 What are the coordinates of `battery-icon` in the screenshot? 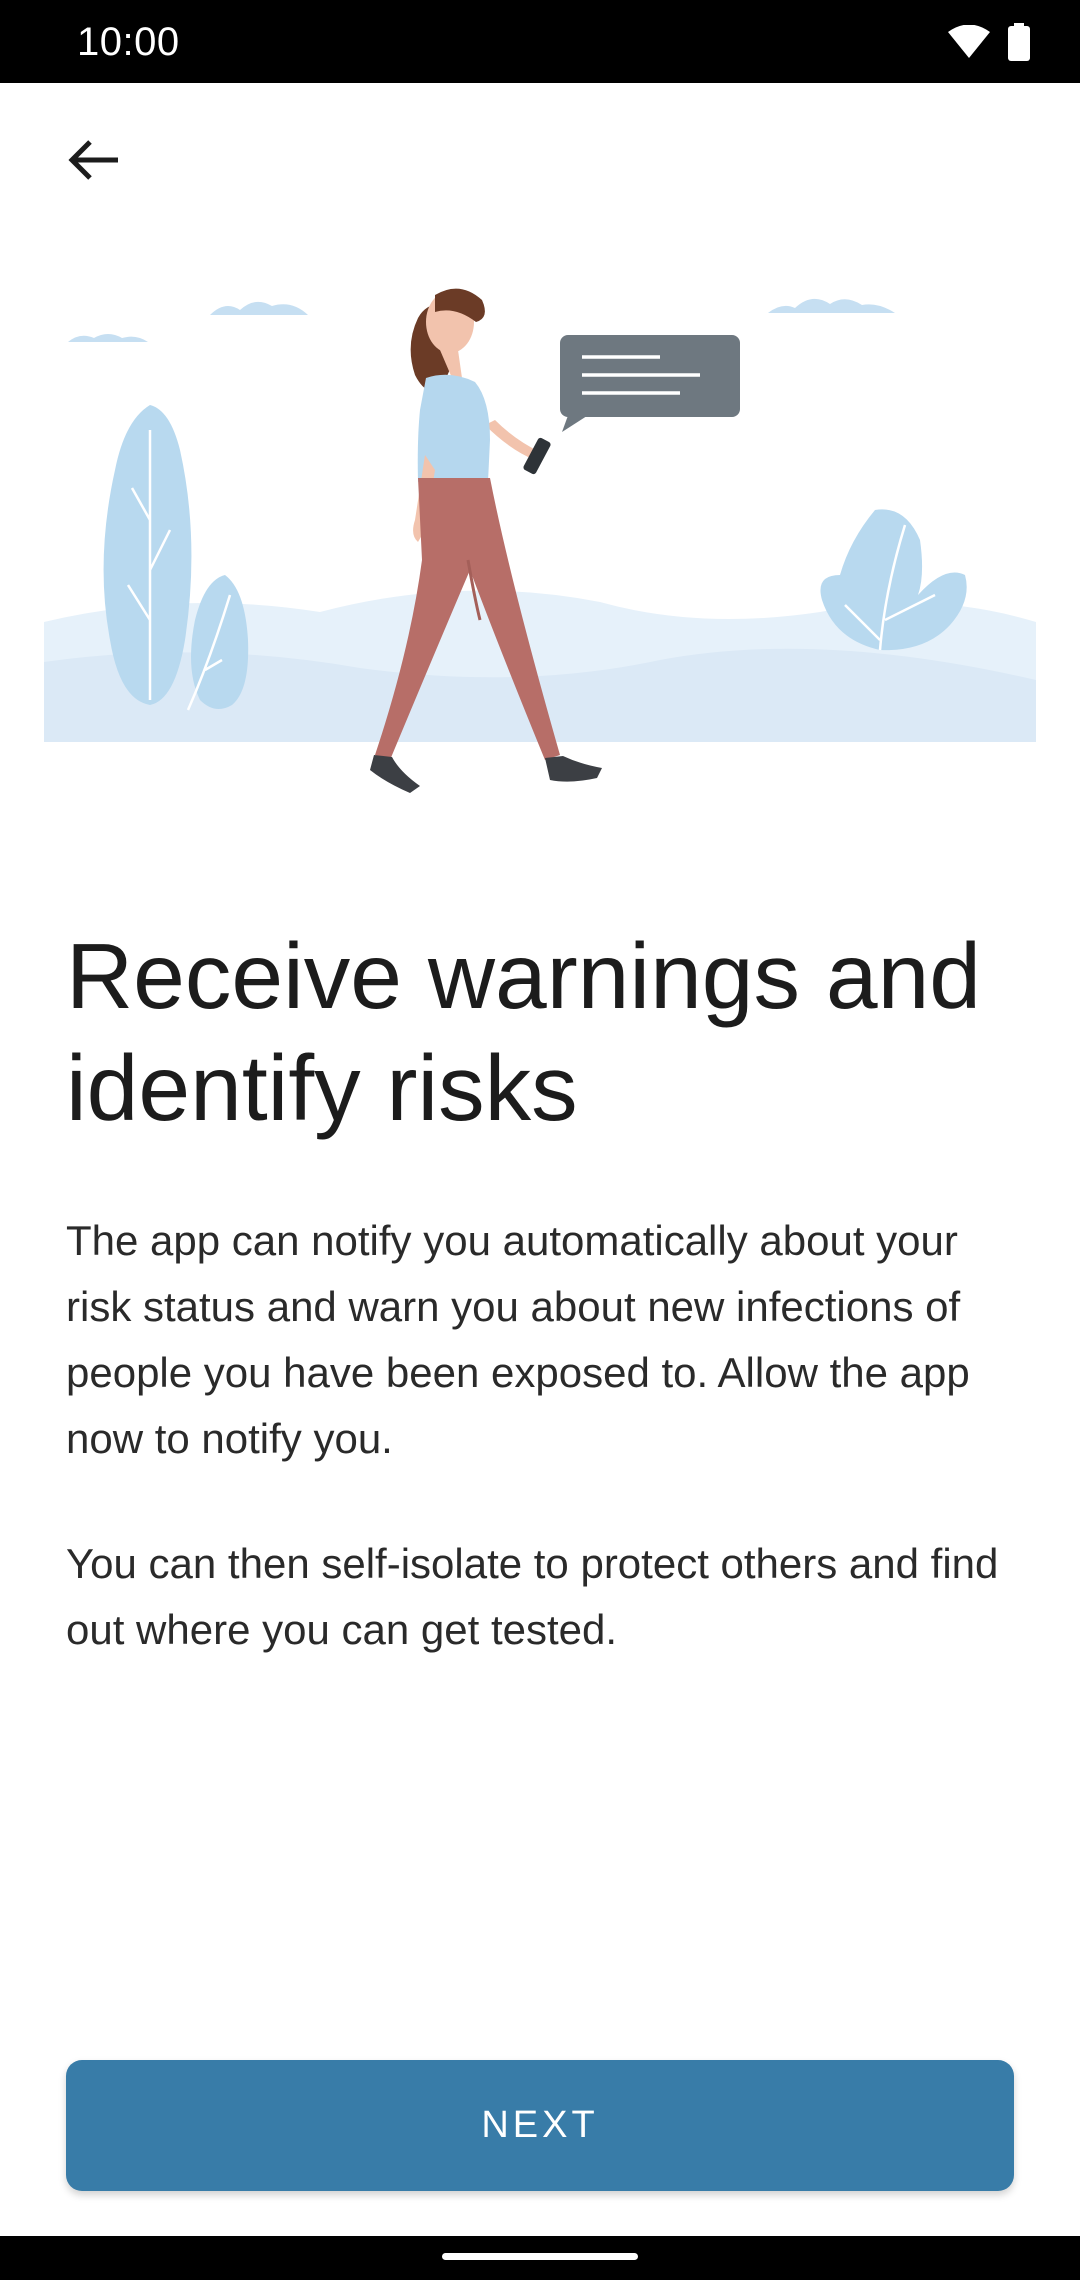 It's located at (1019, 42).